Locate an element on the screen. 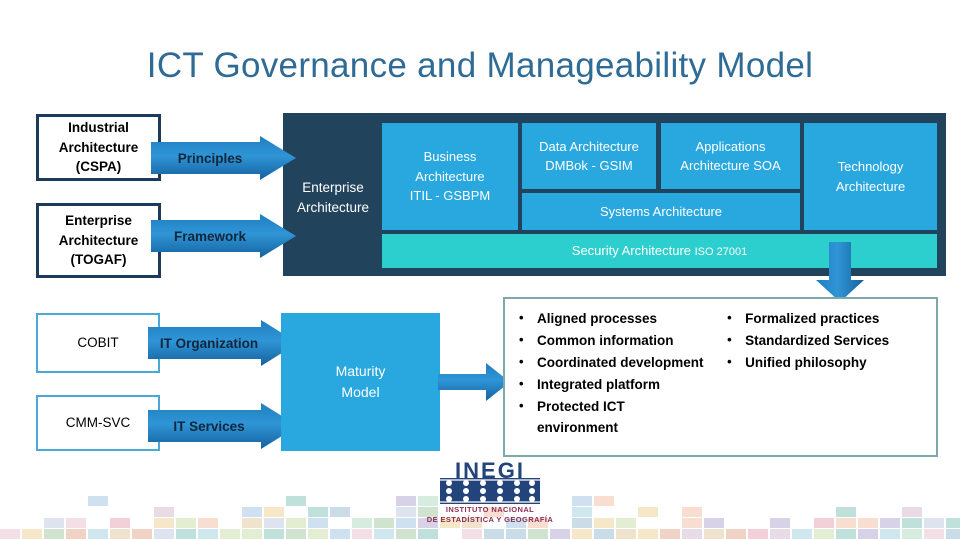 The height and width of the screenshot is (540, 960). list-item: Protected ICT environment is located at coordinates (612, 417).